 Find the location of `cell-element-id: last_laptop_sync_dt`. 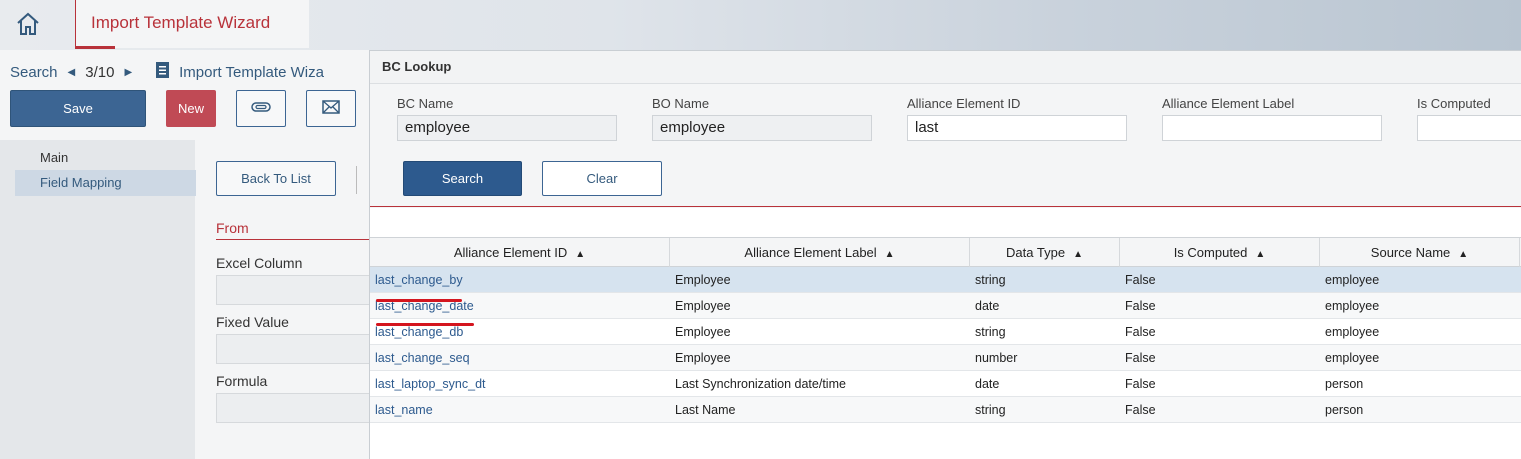

cell-element-id: last_laptop_sync_dt is located at coordinates (428, 384).